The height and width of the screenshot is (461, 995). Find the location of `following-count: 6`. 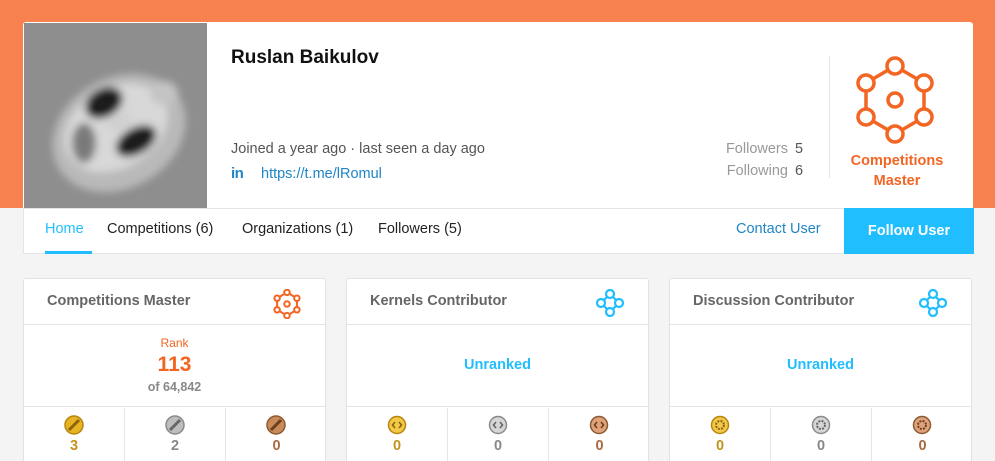

following-count: 6 is located at coordinates (799, 171).